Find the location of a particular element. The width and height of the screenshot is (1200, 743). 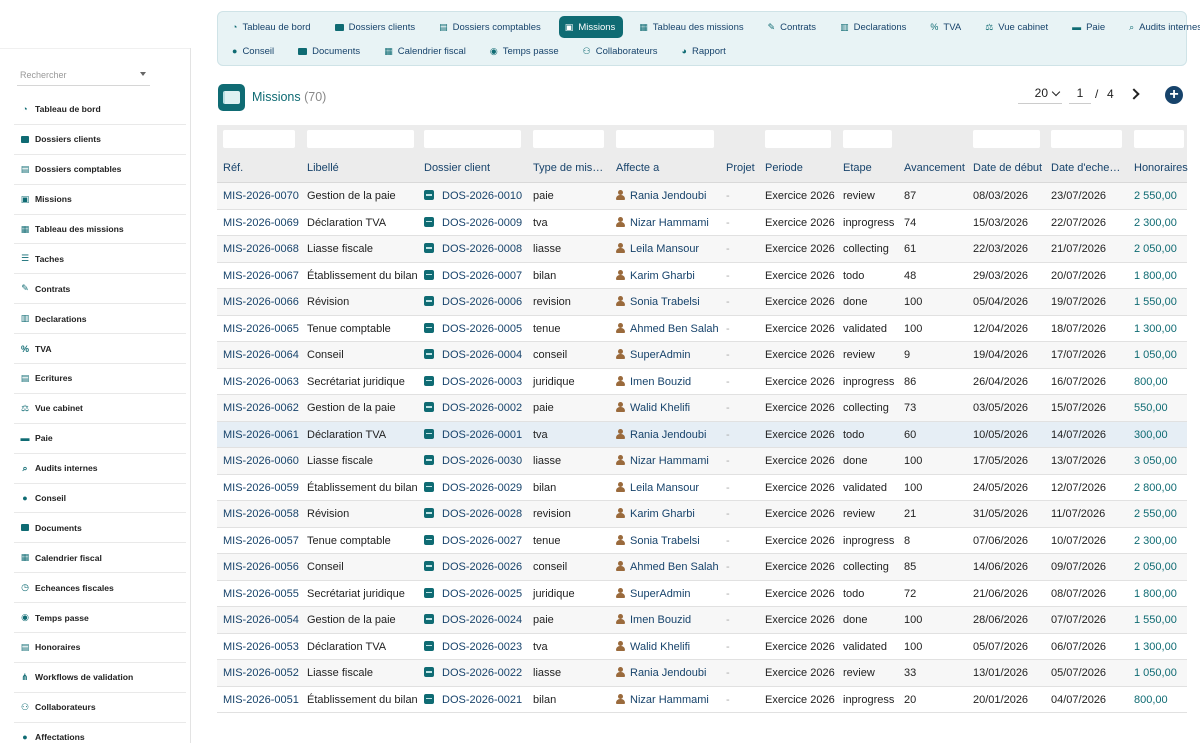

assignee-link: Karim Gharbi is located at coordinates (655, 275).